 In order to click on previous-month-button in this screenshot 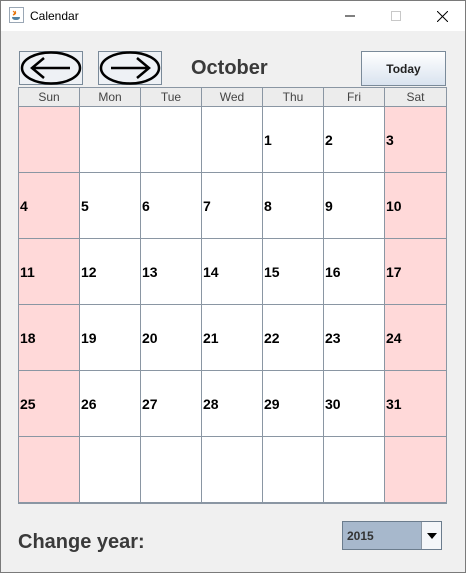, I will do `click(51, 68)`.